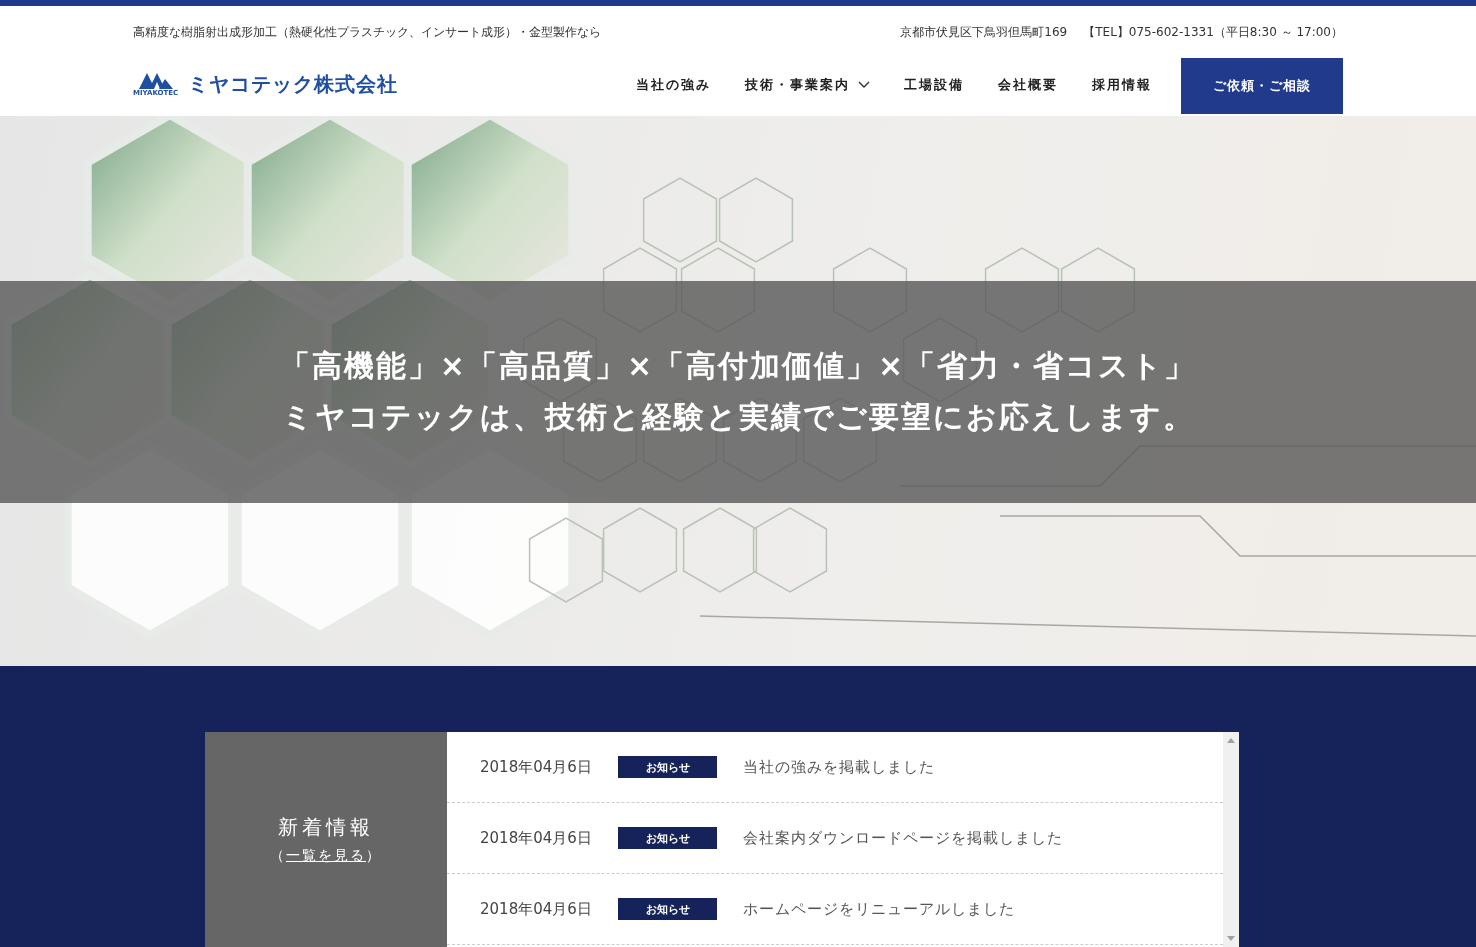  What do you see at coordinates (1231, 740) in the screenshot?
I see `scroll-up-icon` at bounding box center [1231, 740].